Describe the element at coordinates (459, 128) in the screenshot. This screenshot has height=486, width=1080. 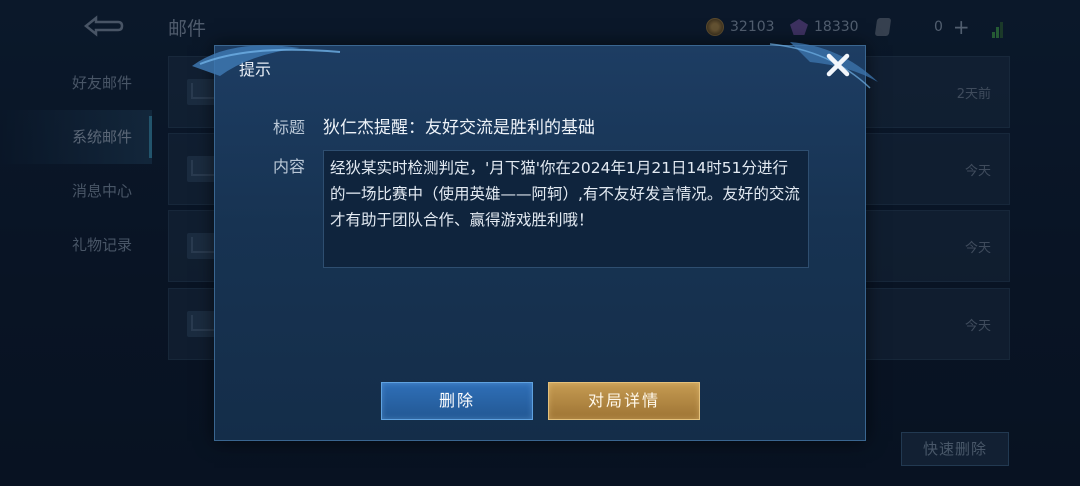
I see `mail-subject: 狄仁杰提醒：友好交流是胜利的基础` at that location.